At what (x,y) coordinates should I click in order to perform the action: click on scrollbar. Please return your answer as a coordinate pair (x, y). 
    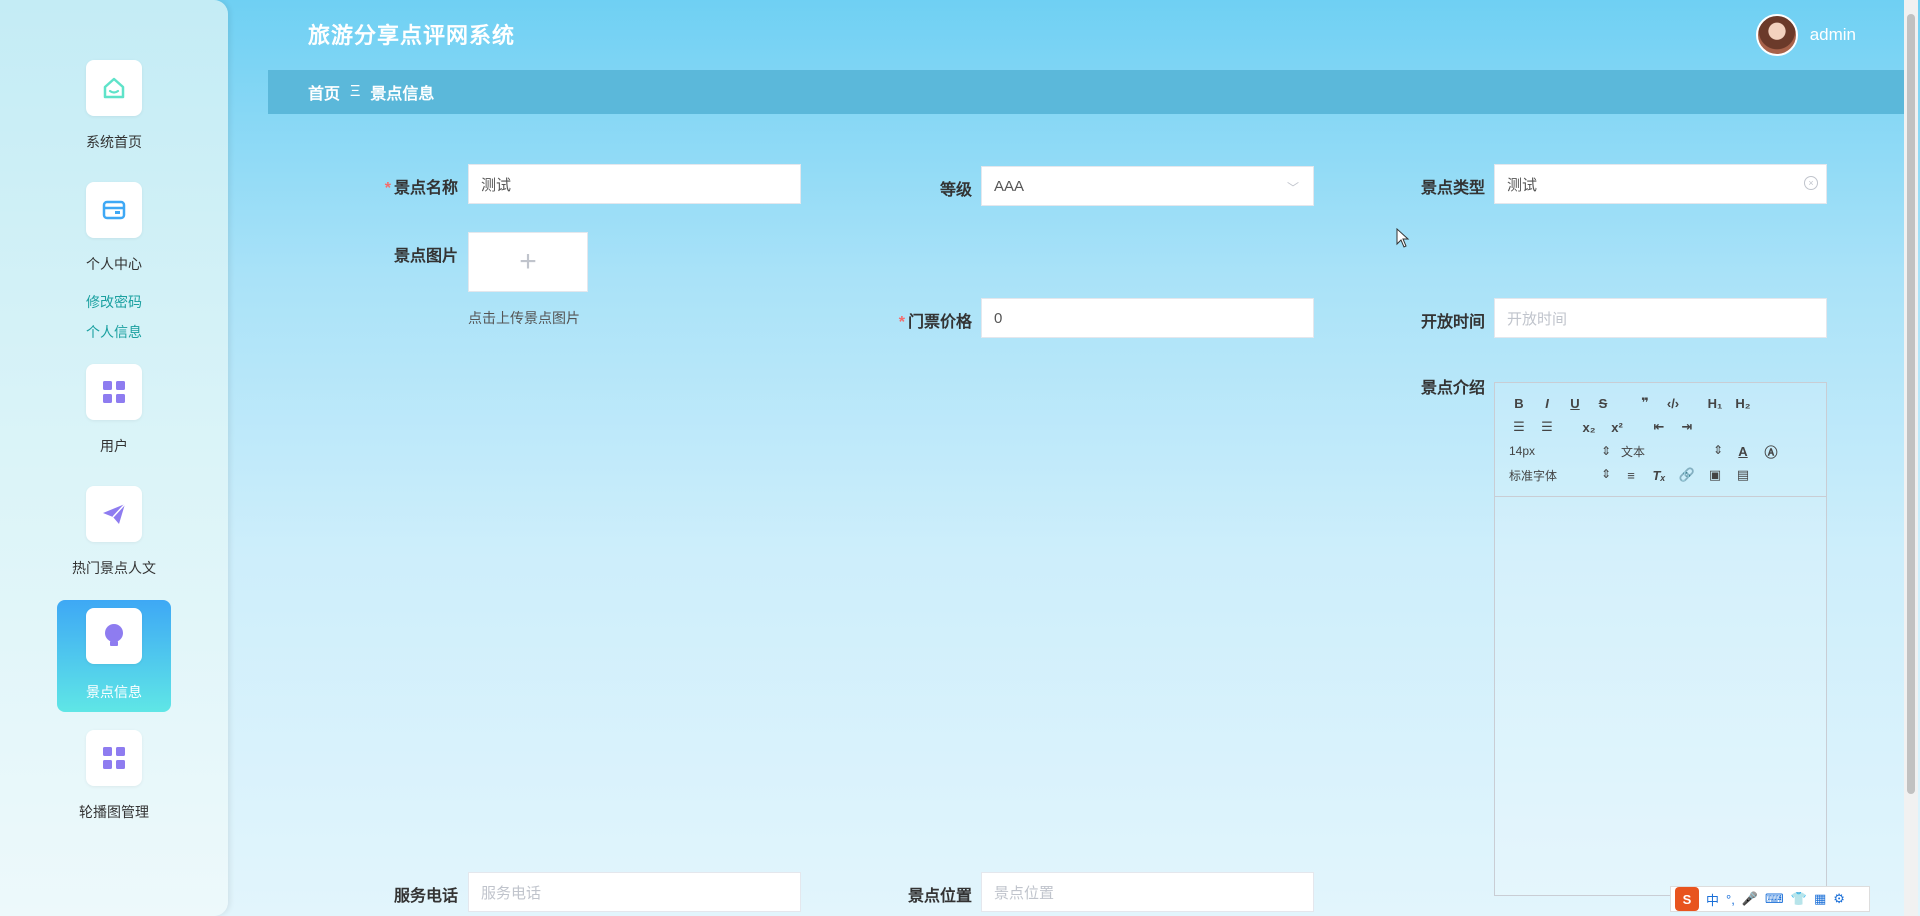
    Looking at the image, I should click on (1911, 458).